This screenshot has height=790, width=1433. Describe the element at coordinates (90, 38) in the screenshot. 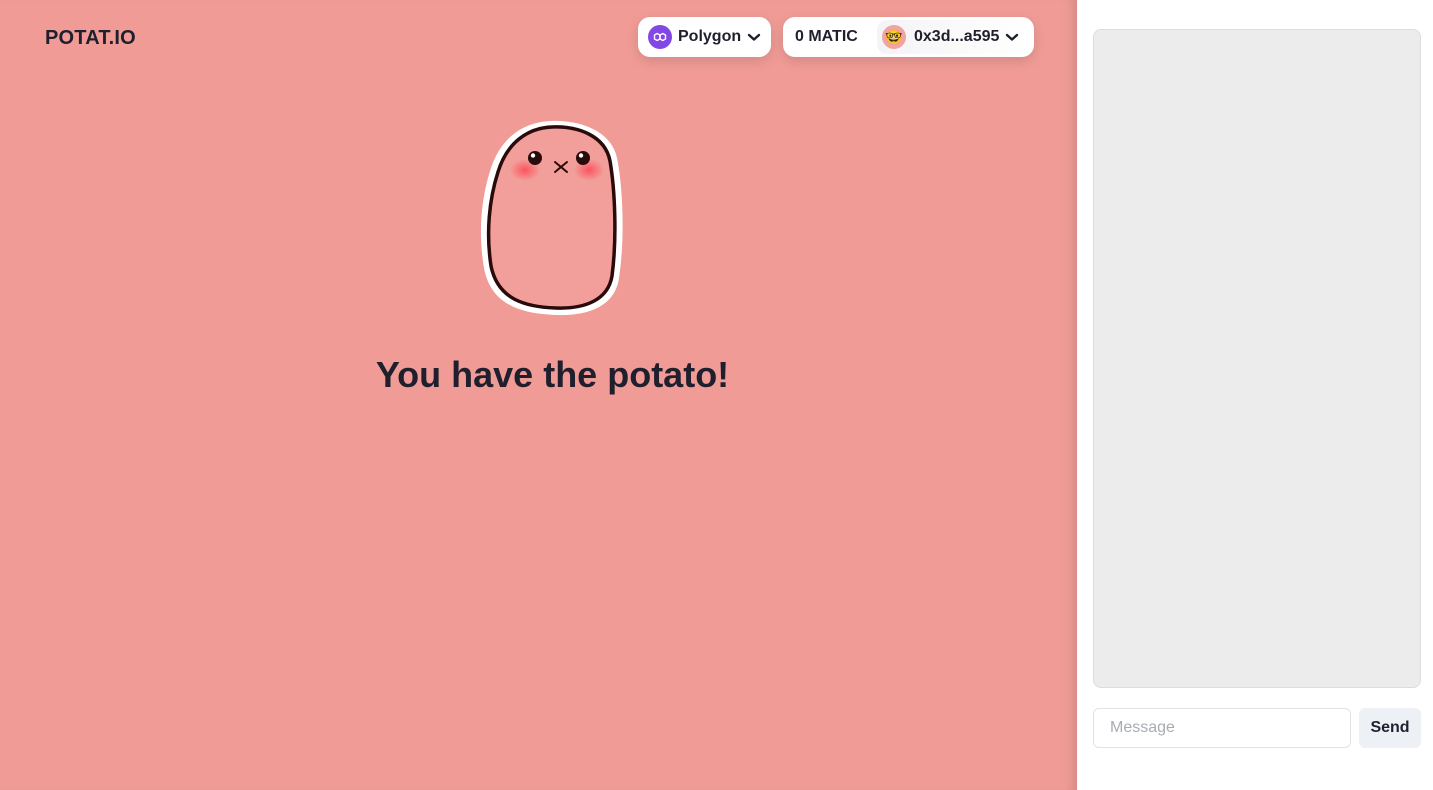

I see `app-logo: POTAT.IO` at that location.